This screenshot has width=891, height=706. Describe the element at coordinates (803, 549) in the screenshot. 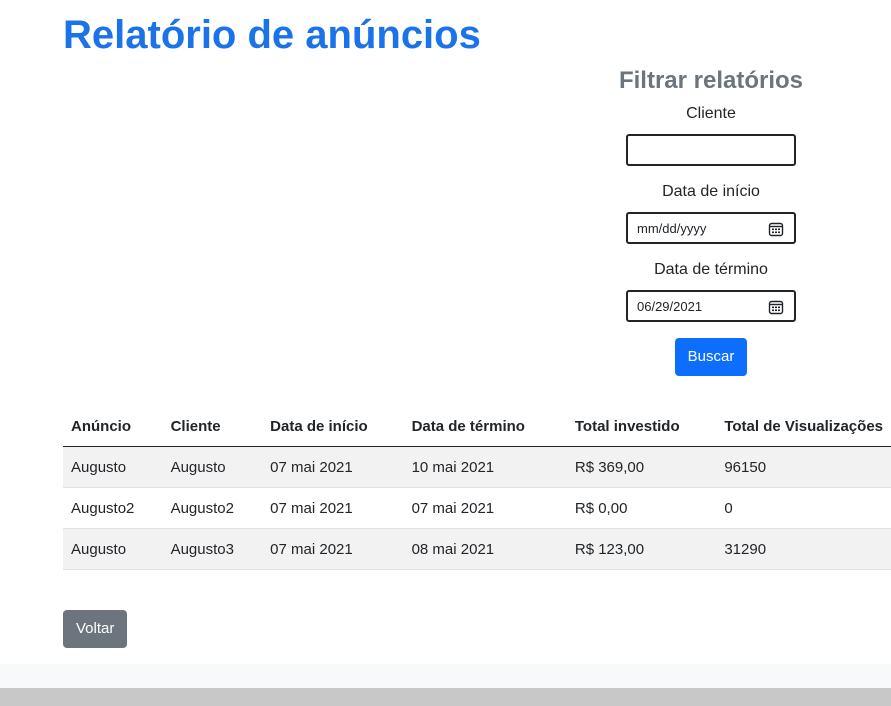

I see `cell-total-visualizacoes: 31290` at that location.